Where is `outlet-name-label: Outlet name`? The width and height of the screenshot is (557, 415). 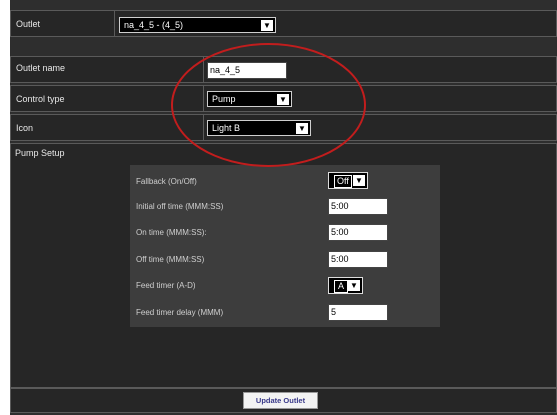 outlet-name-label: Outlet name is located at coordinates (41, 68).